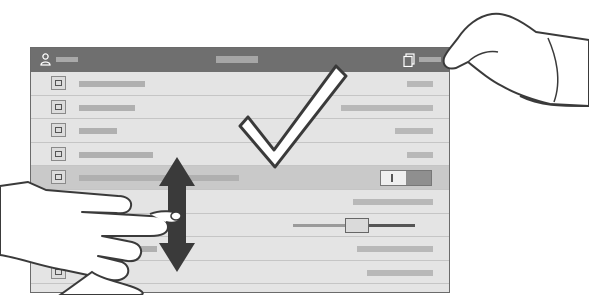 This screenshot has width=589, height=295. What do you see at coordinates (320, 225) in the screenshot?
I see `slider-track-left` at bounding box center [320, 225].